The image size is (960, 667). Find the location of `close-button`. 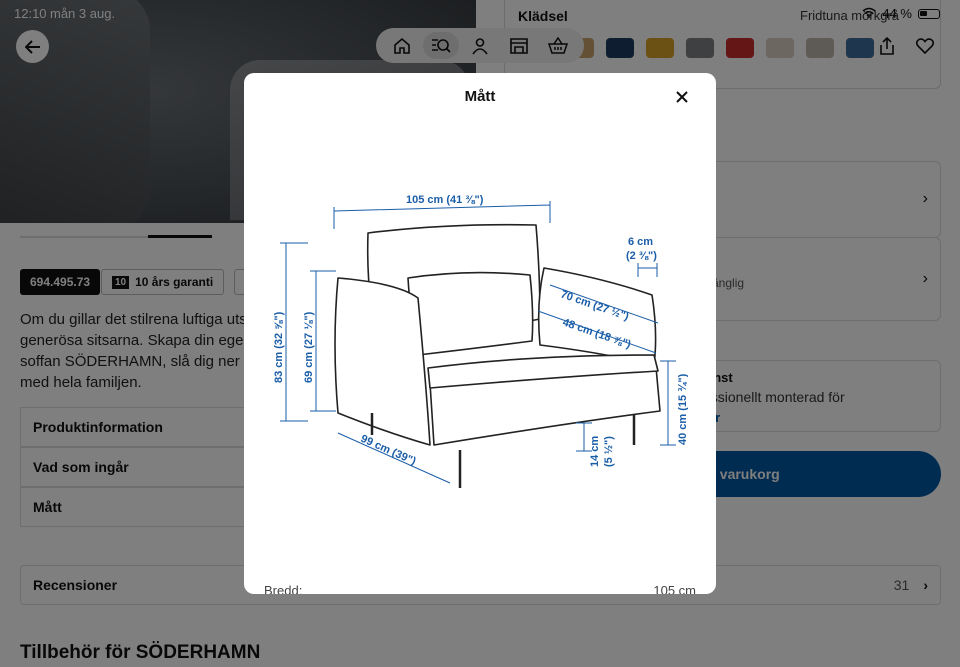

close-button is located at coordinates (682, 97).